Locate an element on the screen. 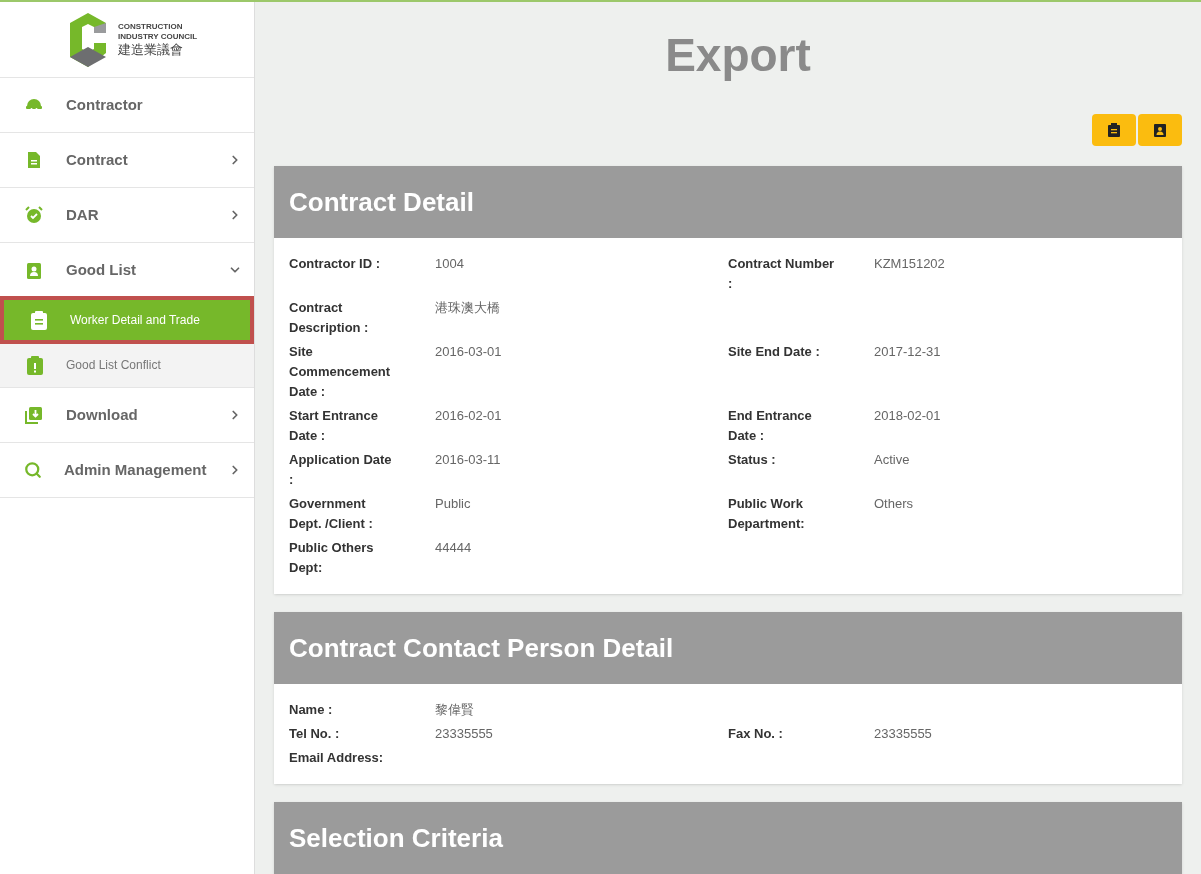  field-value: 2016-02-01 is located at coordinates (468, 416).